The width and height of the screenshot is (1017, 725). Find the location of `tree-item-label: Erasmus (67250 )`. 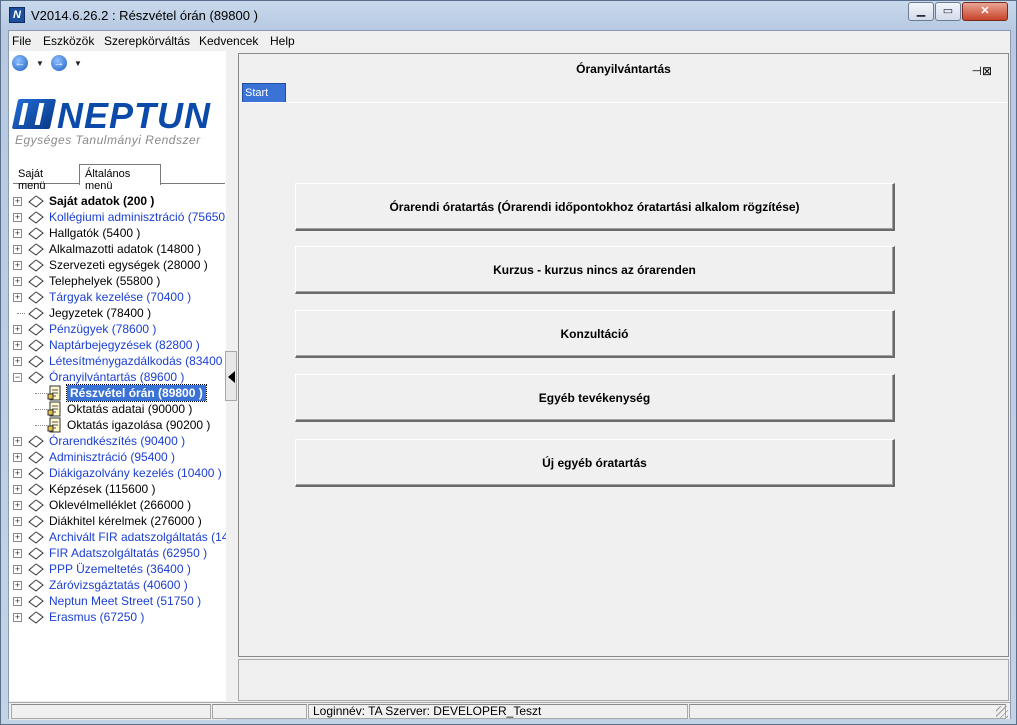

tree-item-label: Erasmus (67250 ) is located at coordinates (97, 617).